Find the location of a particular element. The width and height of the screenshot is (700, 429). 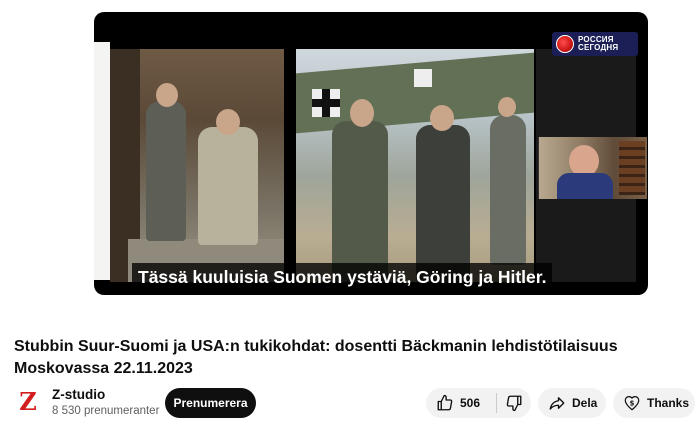

broadcaster-globe-icon is located at coordinates (565, 44).